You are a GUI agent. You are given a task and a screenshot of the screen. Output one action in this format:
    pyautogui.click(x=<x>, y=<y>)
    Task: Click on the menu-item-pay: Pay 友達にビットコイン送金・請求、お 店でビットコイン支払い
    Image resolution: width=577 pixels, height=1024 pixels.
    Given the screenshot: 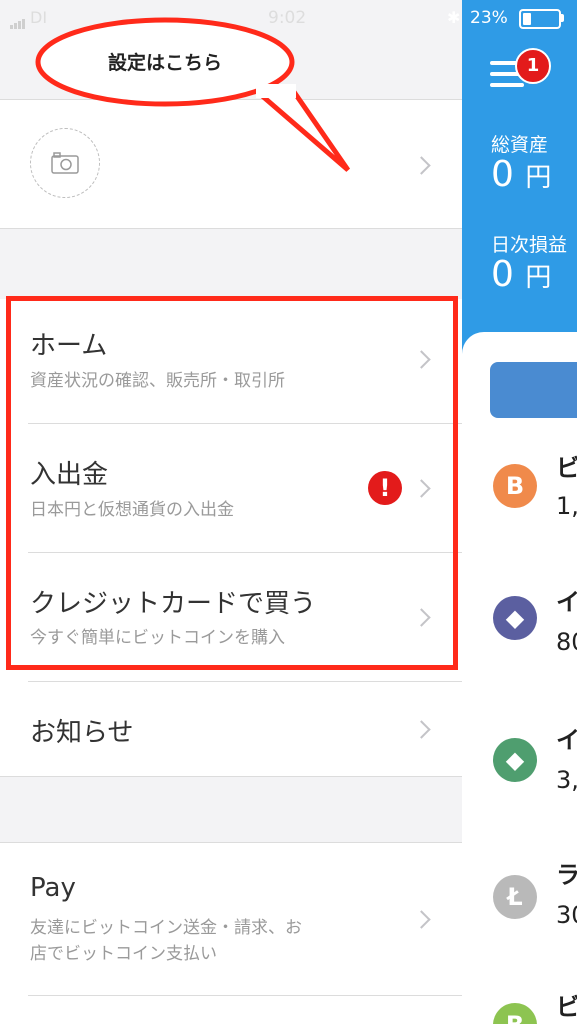 What is the action you would take?
    pyautogui.click(x=231, y=919)
    